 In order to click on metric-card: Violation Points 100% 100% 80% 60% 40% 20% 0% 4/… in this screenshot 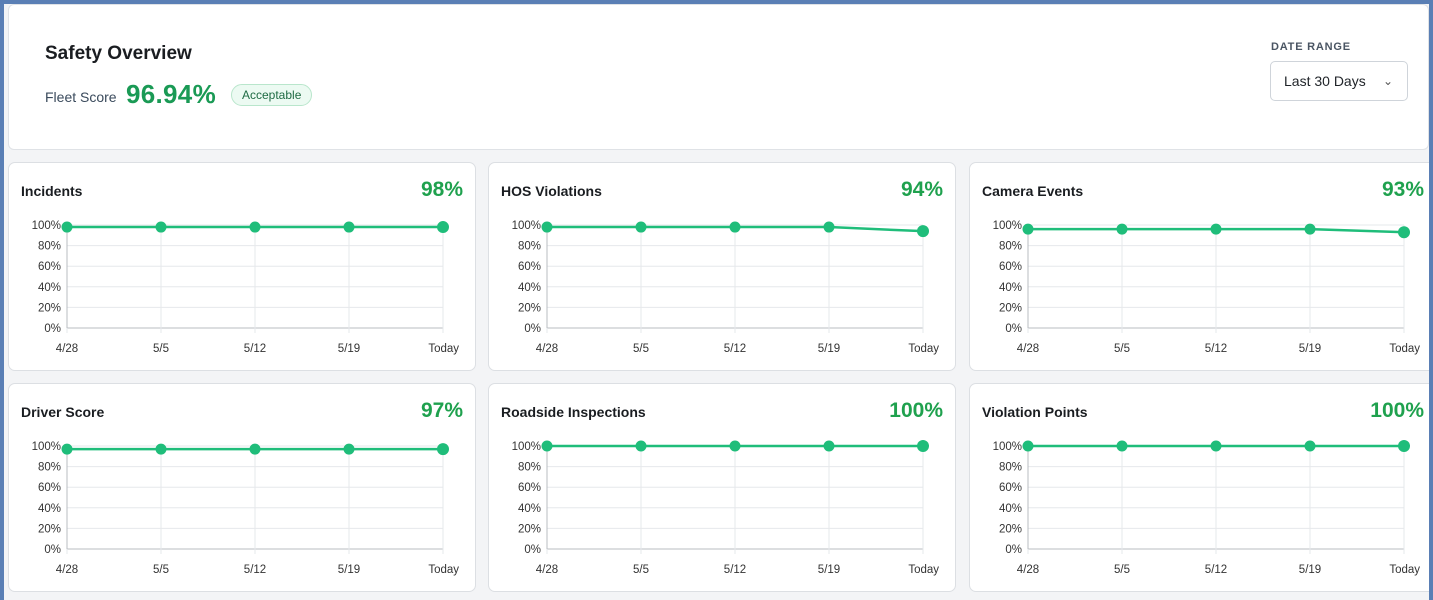, I will do `click(1199, 487)`.